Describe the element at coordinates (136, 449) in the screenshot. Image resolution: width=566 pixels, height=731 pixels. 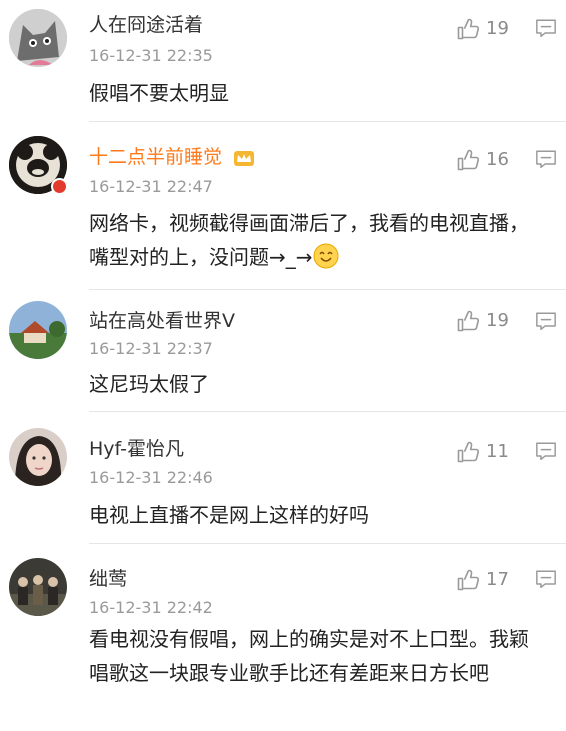
I see `username: Hyf-霍怡凡` at that location.